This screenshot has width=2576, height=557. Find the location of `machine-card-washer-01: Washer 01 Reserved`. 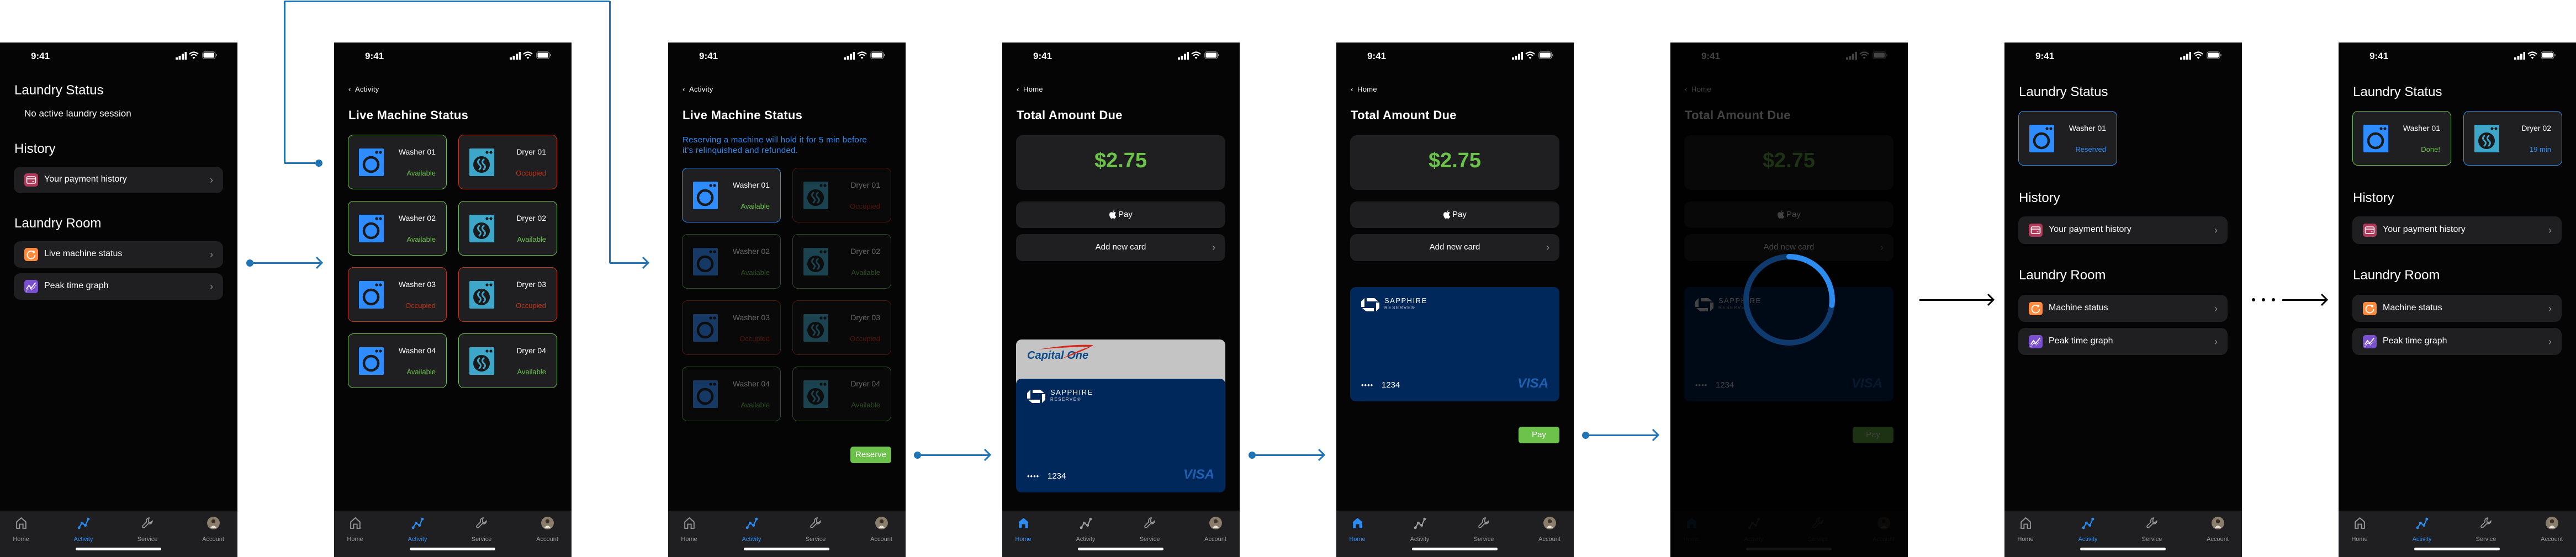

machine-card-washer-01: Washer 01 Reserved is located at coordinates (2067, 139).